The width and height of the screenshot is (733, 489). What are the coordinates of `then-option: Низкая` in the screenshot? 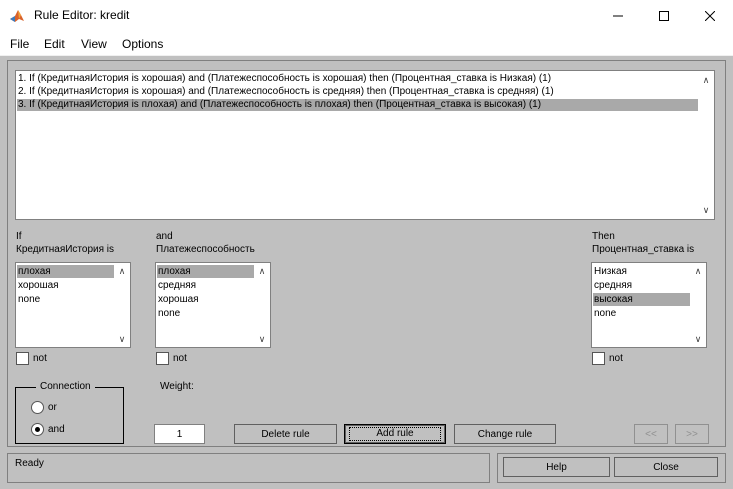 It's located at (641, 271).